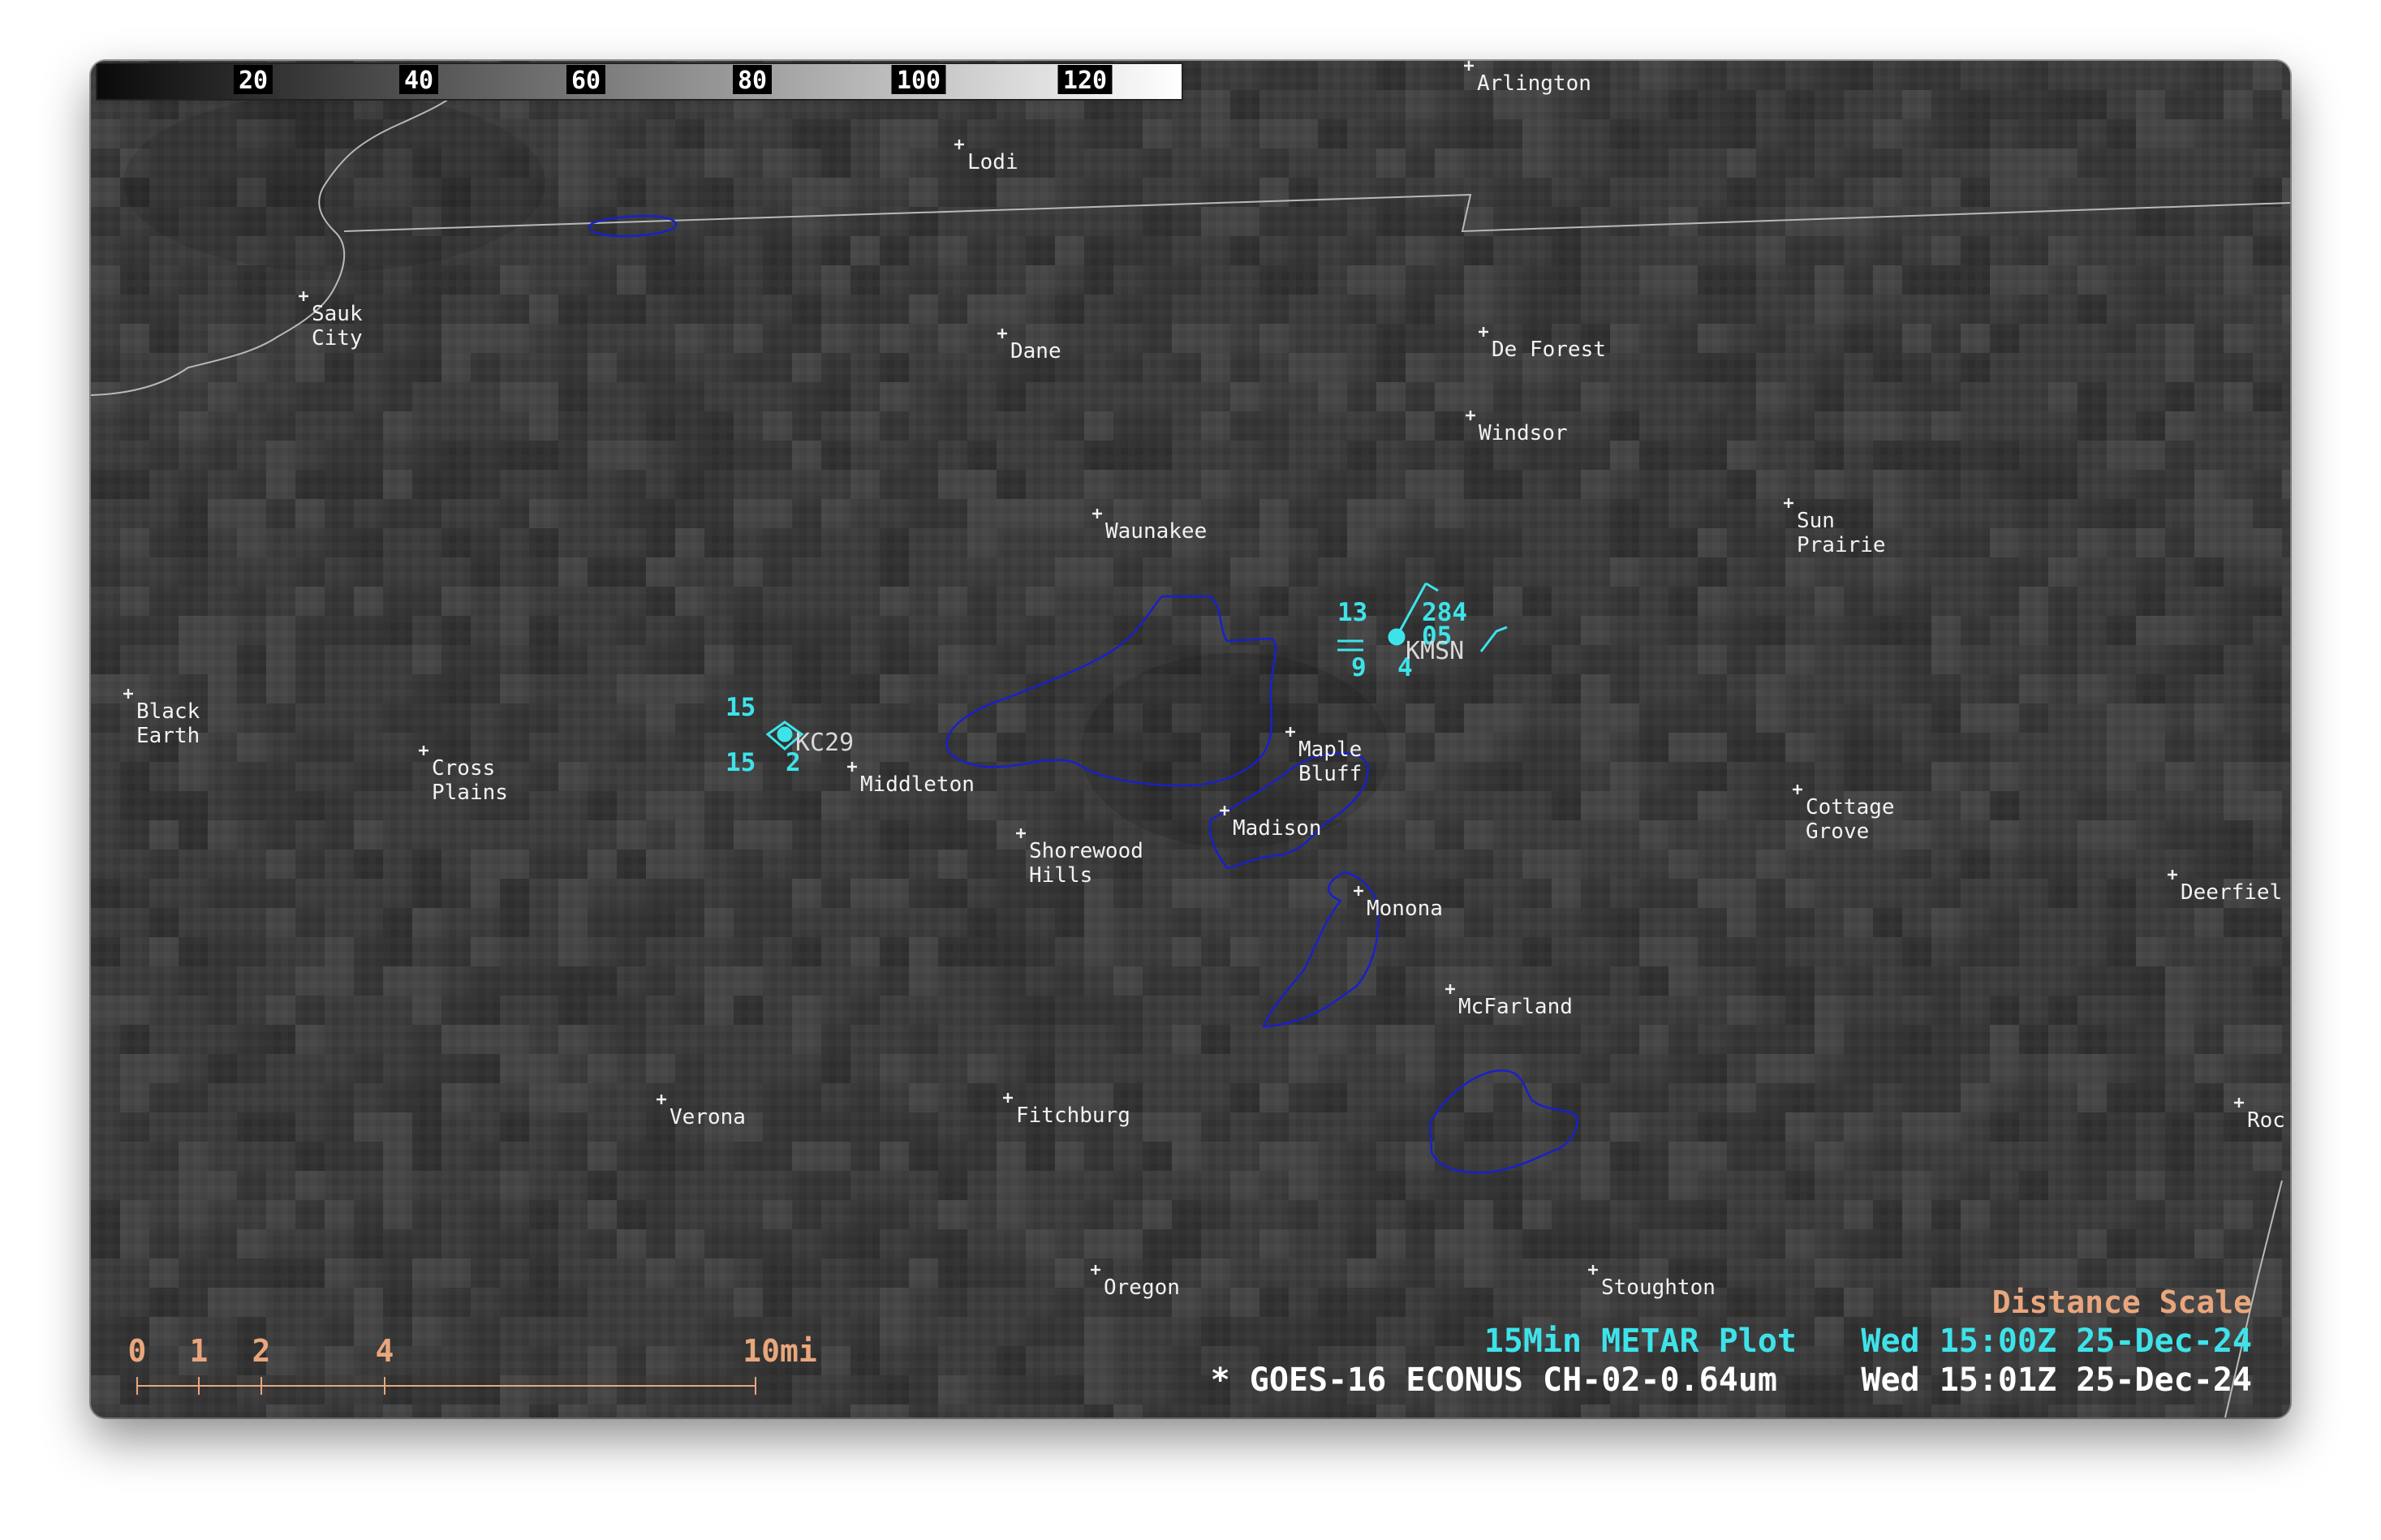  Describe the element at coordinates (708, 1117) in the screenshot. I see `city-label-verona: Verona` at that location.